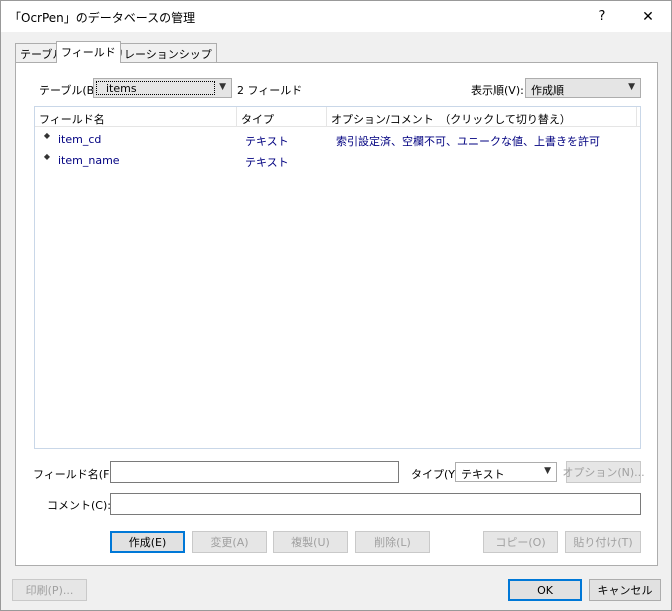  What do you see at coordinates (482, 117) in the screenshot?
I see `column-header-options: オプション/コメント （クリックして切り替え）` at bounding box center [482, 117].